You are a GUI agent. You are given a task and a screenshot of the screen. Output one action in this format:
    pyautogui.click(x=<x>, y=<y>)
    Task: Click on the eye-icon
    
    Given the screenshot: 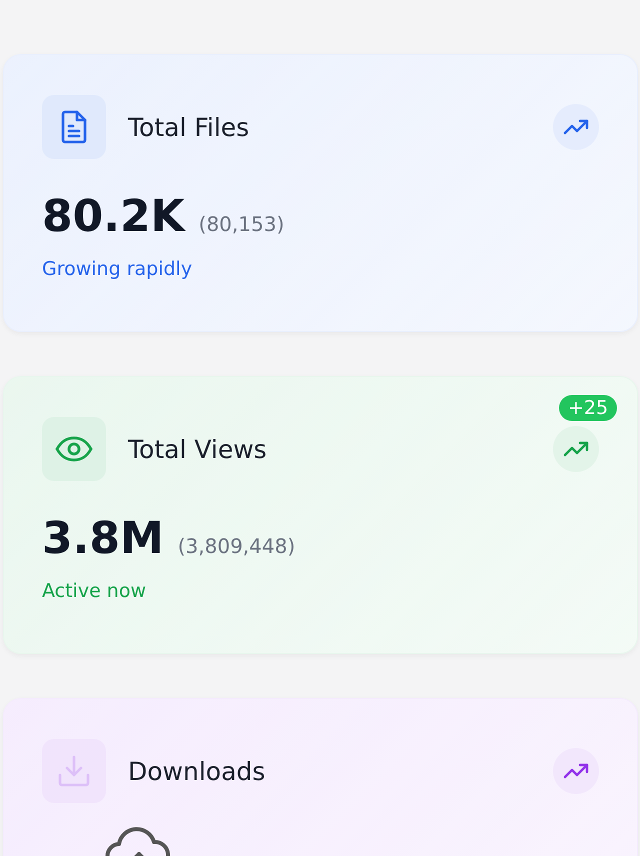 What is the action you would take?
    pyautogui.click(x=74, y=449)
    